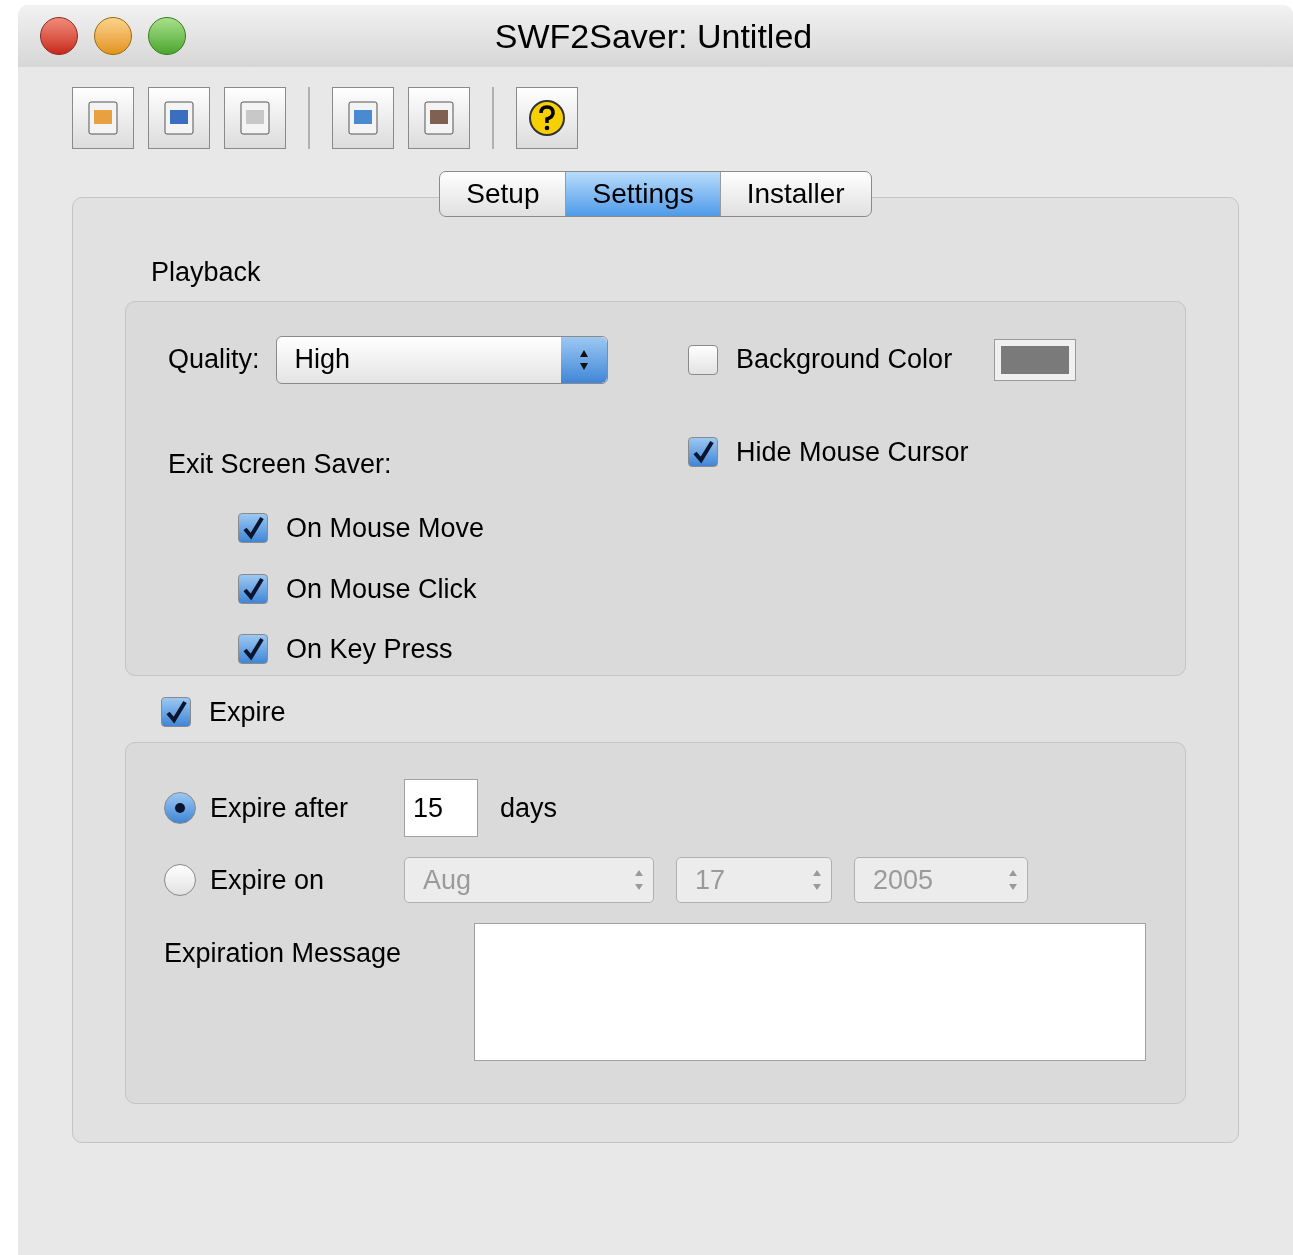 The width and height of the screenshot is (1293, 1255). Describe the element at coordinates (206, 272) in the screenshot. I see `section-title: Playback` at that location.